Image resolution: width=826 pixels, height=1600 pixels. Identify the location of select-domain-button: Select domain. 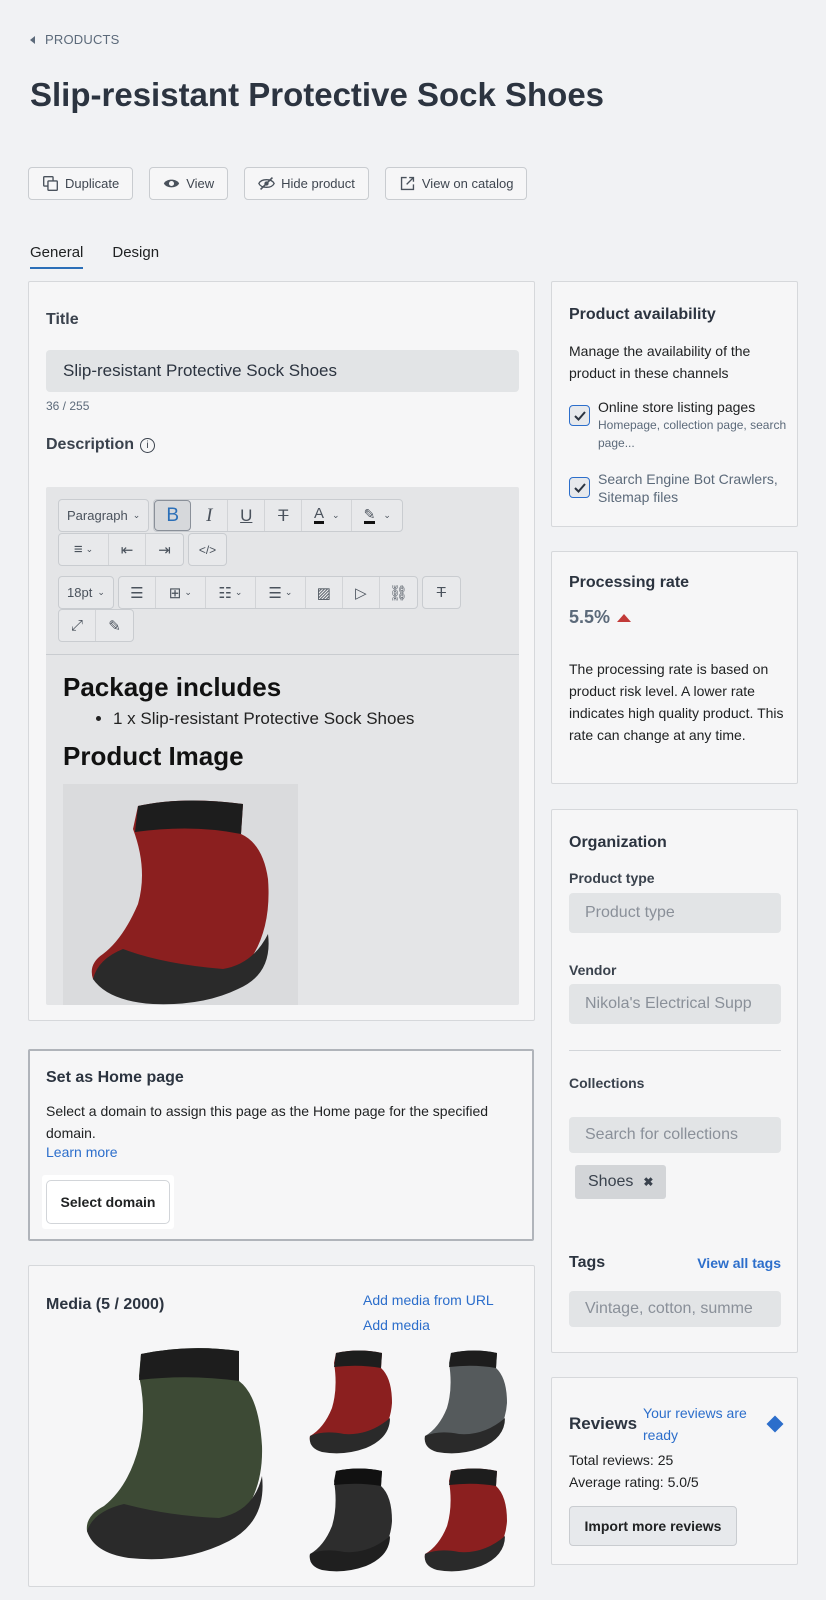
(108, 1202).